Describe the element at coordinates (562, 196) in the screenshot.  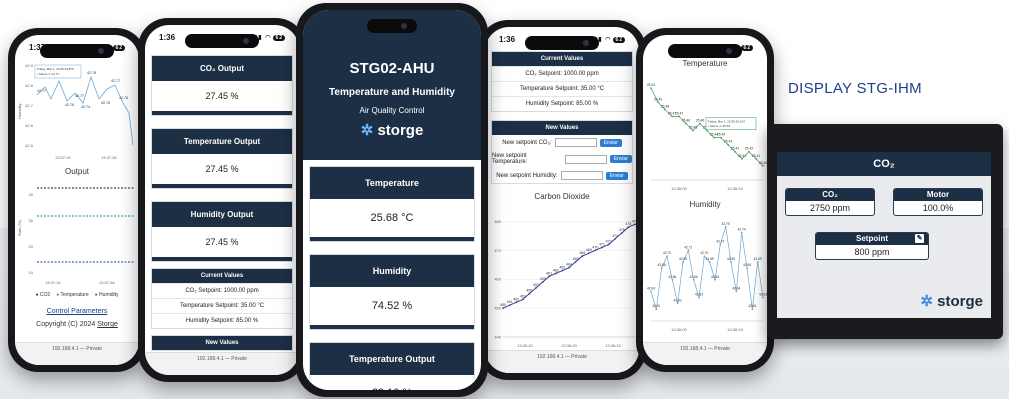
I see `co2-chart-title: Carbon Dioxide` at that location.